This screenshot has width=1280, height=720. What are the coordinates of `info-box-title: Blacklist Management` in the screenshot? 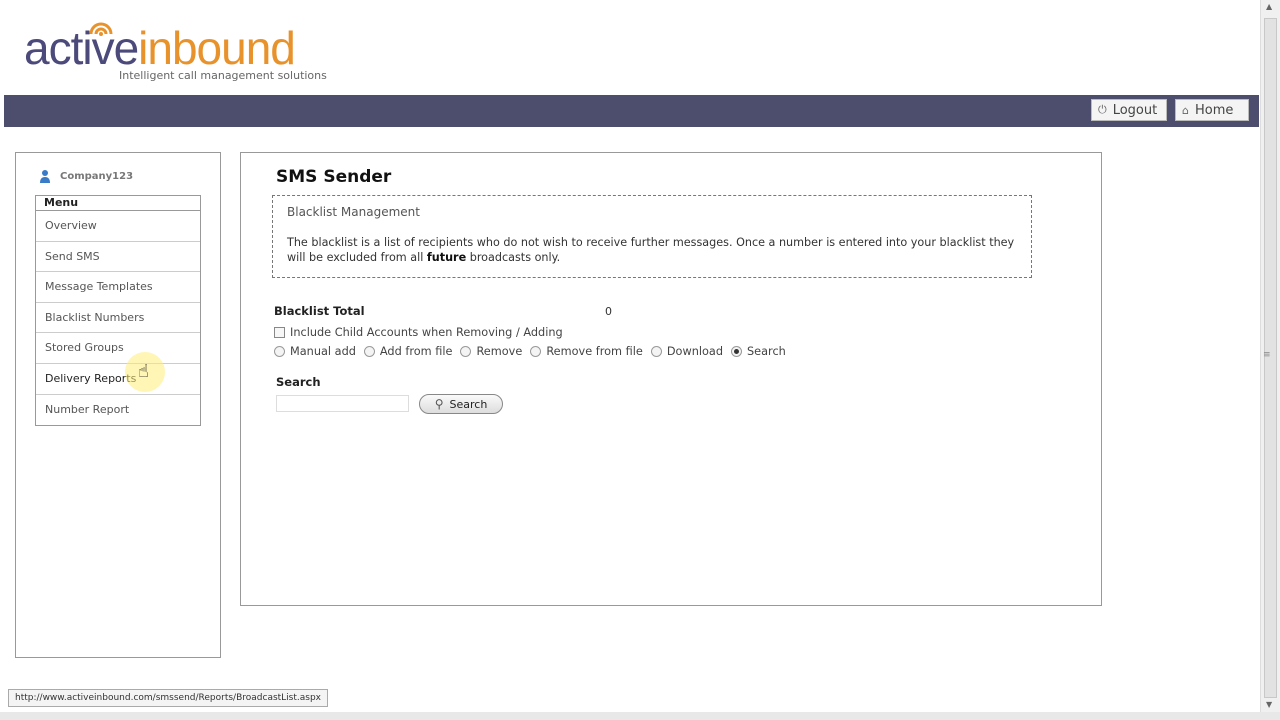 It's located at (353, 212).